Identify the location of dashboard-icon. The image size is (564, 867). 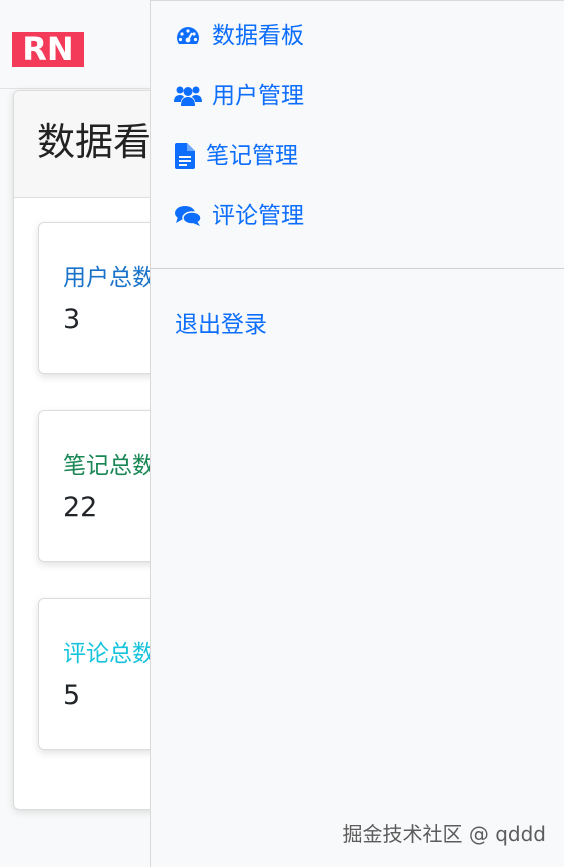
(188, 36).